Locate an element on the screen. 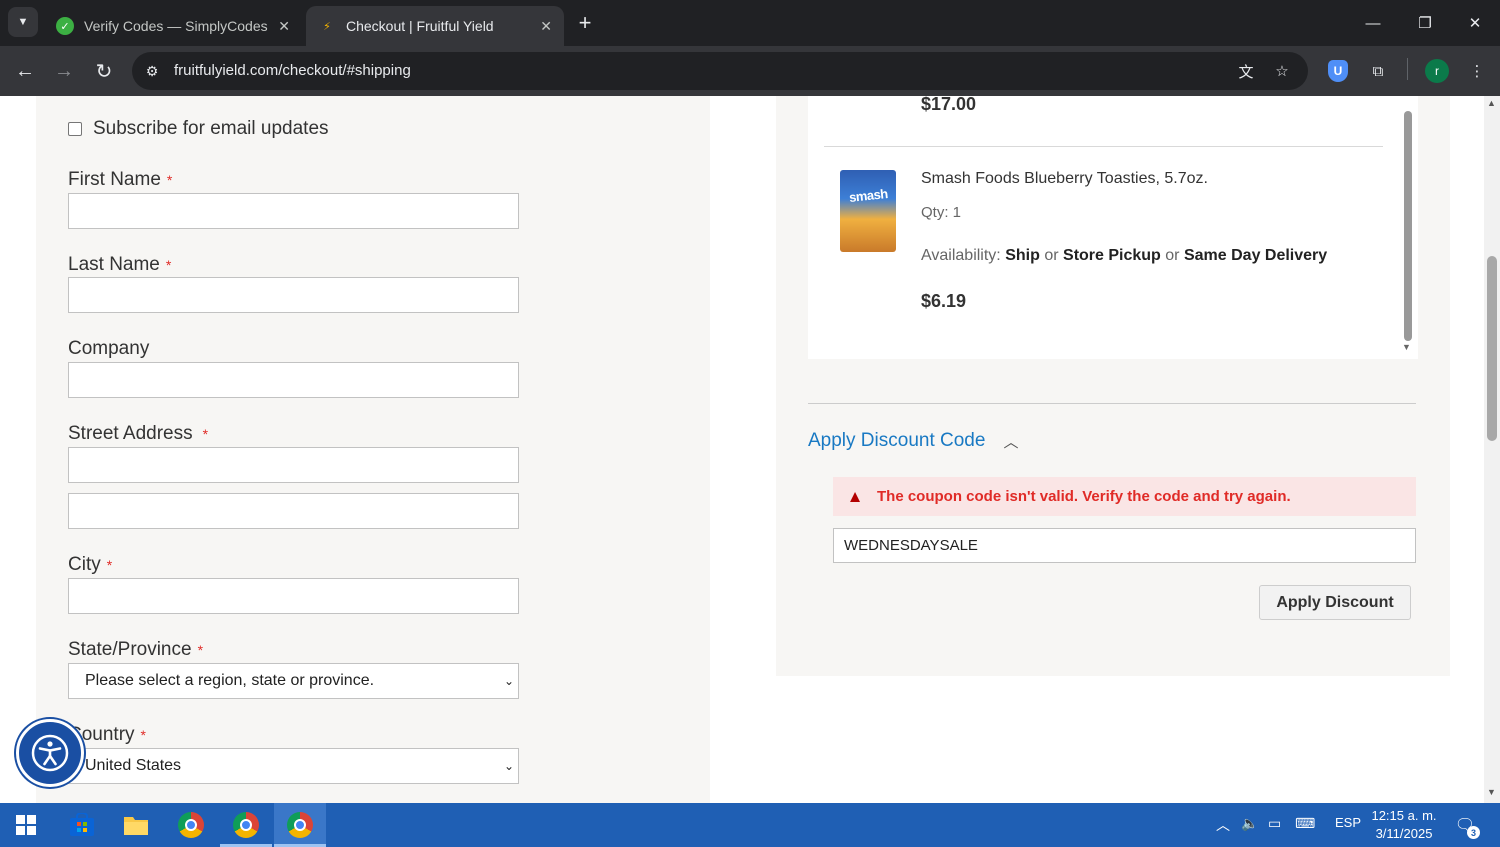 Image resolution: width=1500 pixels, height=847 pixels. apply-discount-button: Apply Discount is located at coordinates (1335, 602).